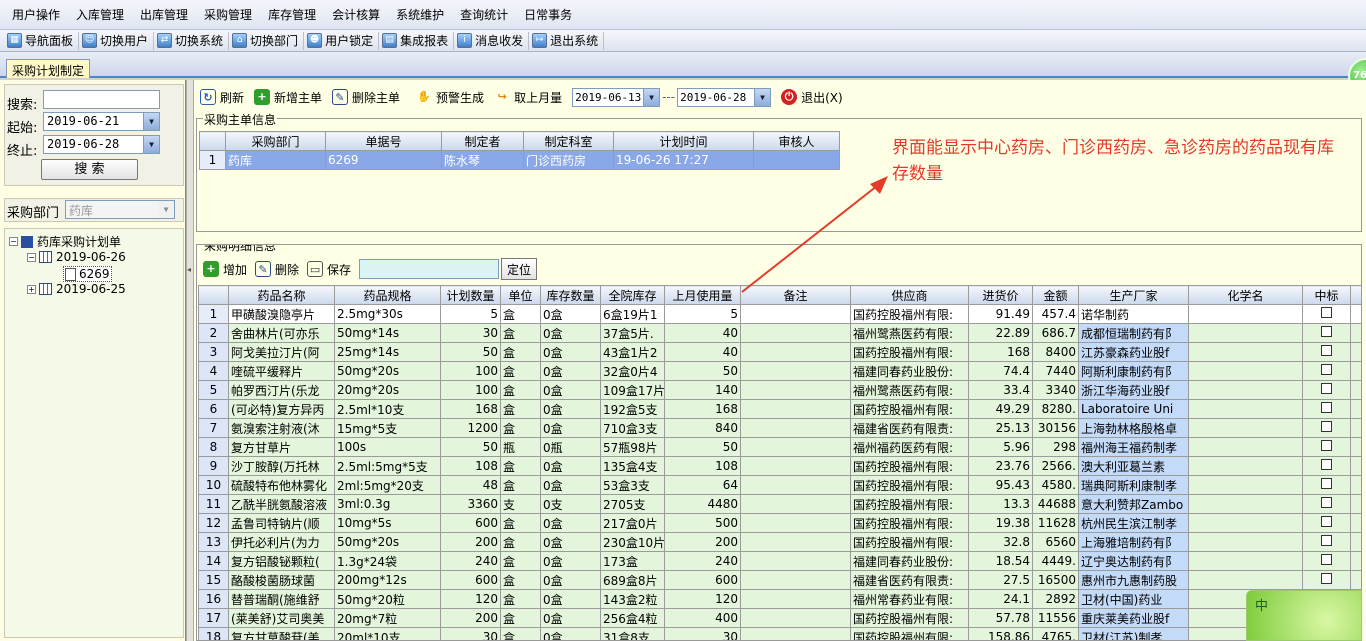 This screenshot has height=641, width=1366. Describe the element at coordinates (1055, 409) in the screenshot. I see `table-cell: 8280.` at that location.